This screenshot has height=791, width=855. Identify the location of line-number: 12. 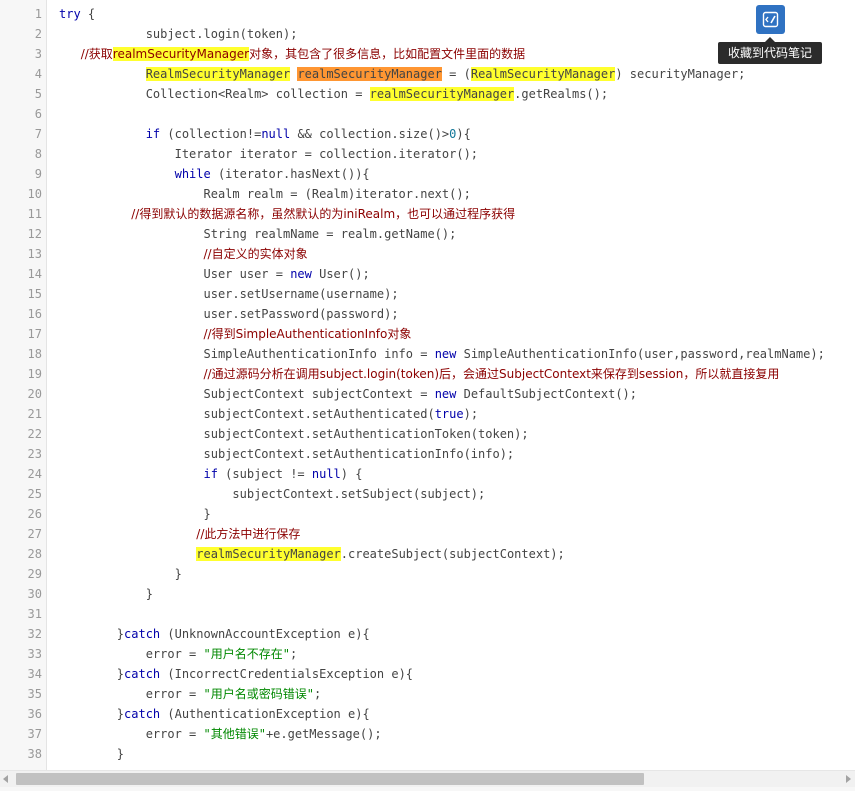
(34, 234).